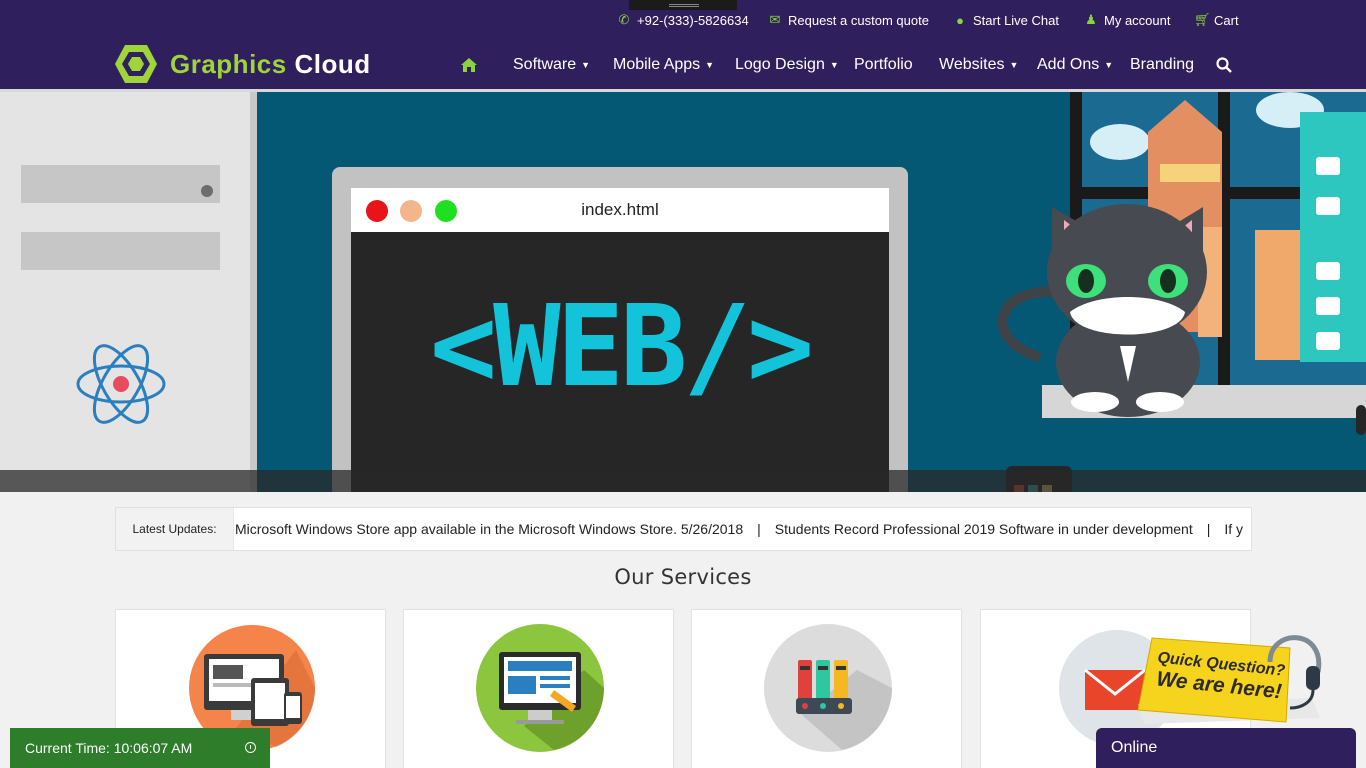  I want to click on logo-hexagon-icon, so click(136, 64).